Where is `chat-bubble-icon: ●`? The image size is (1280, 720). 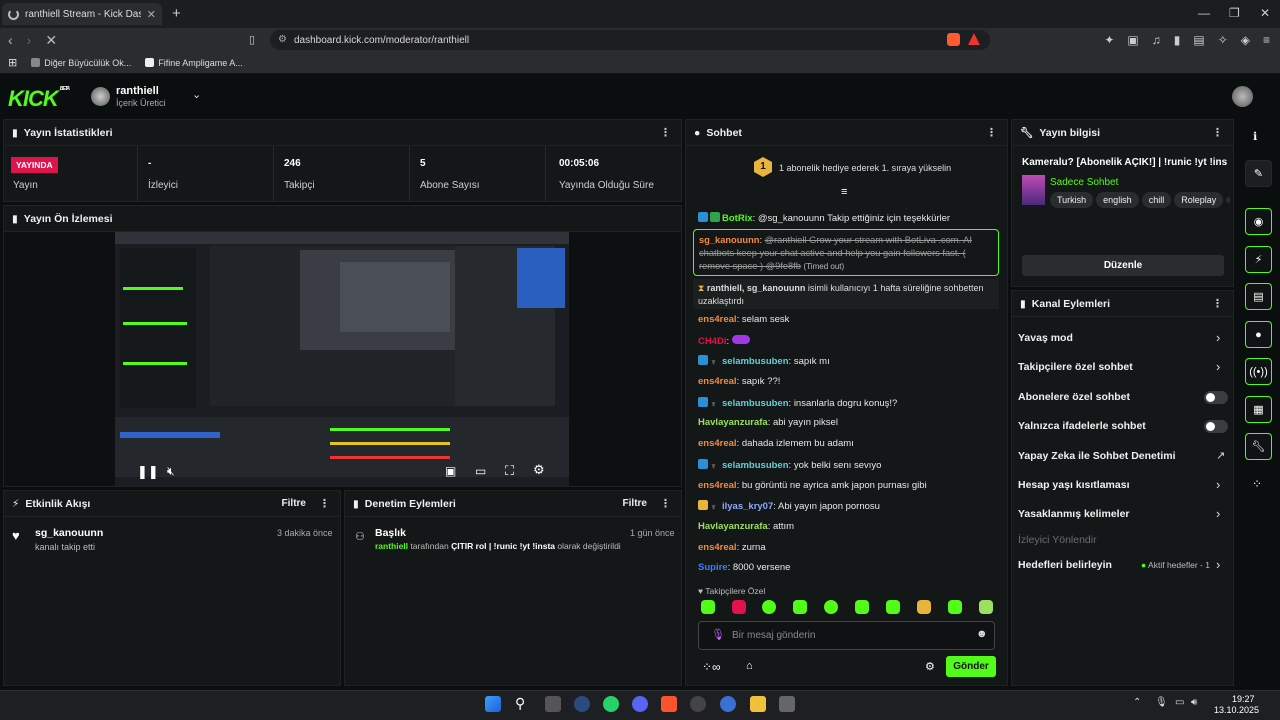
chat-bubble-icon: ● is located at coordinates (1258, 334).